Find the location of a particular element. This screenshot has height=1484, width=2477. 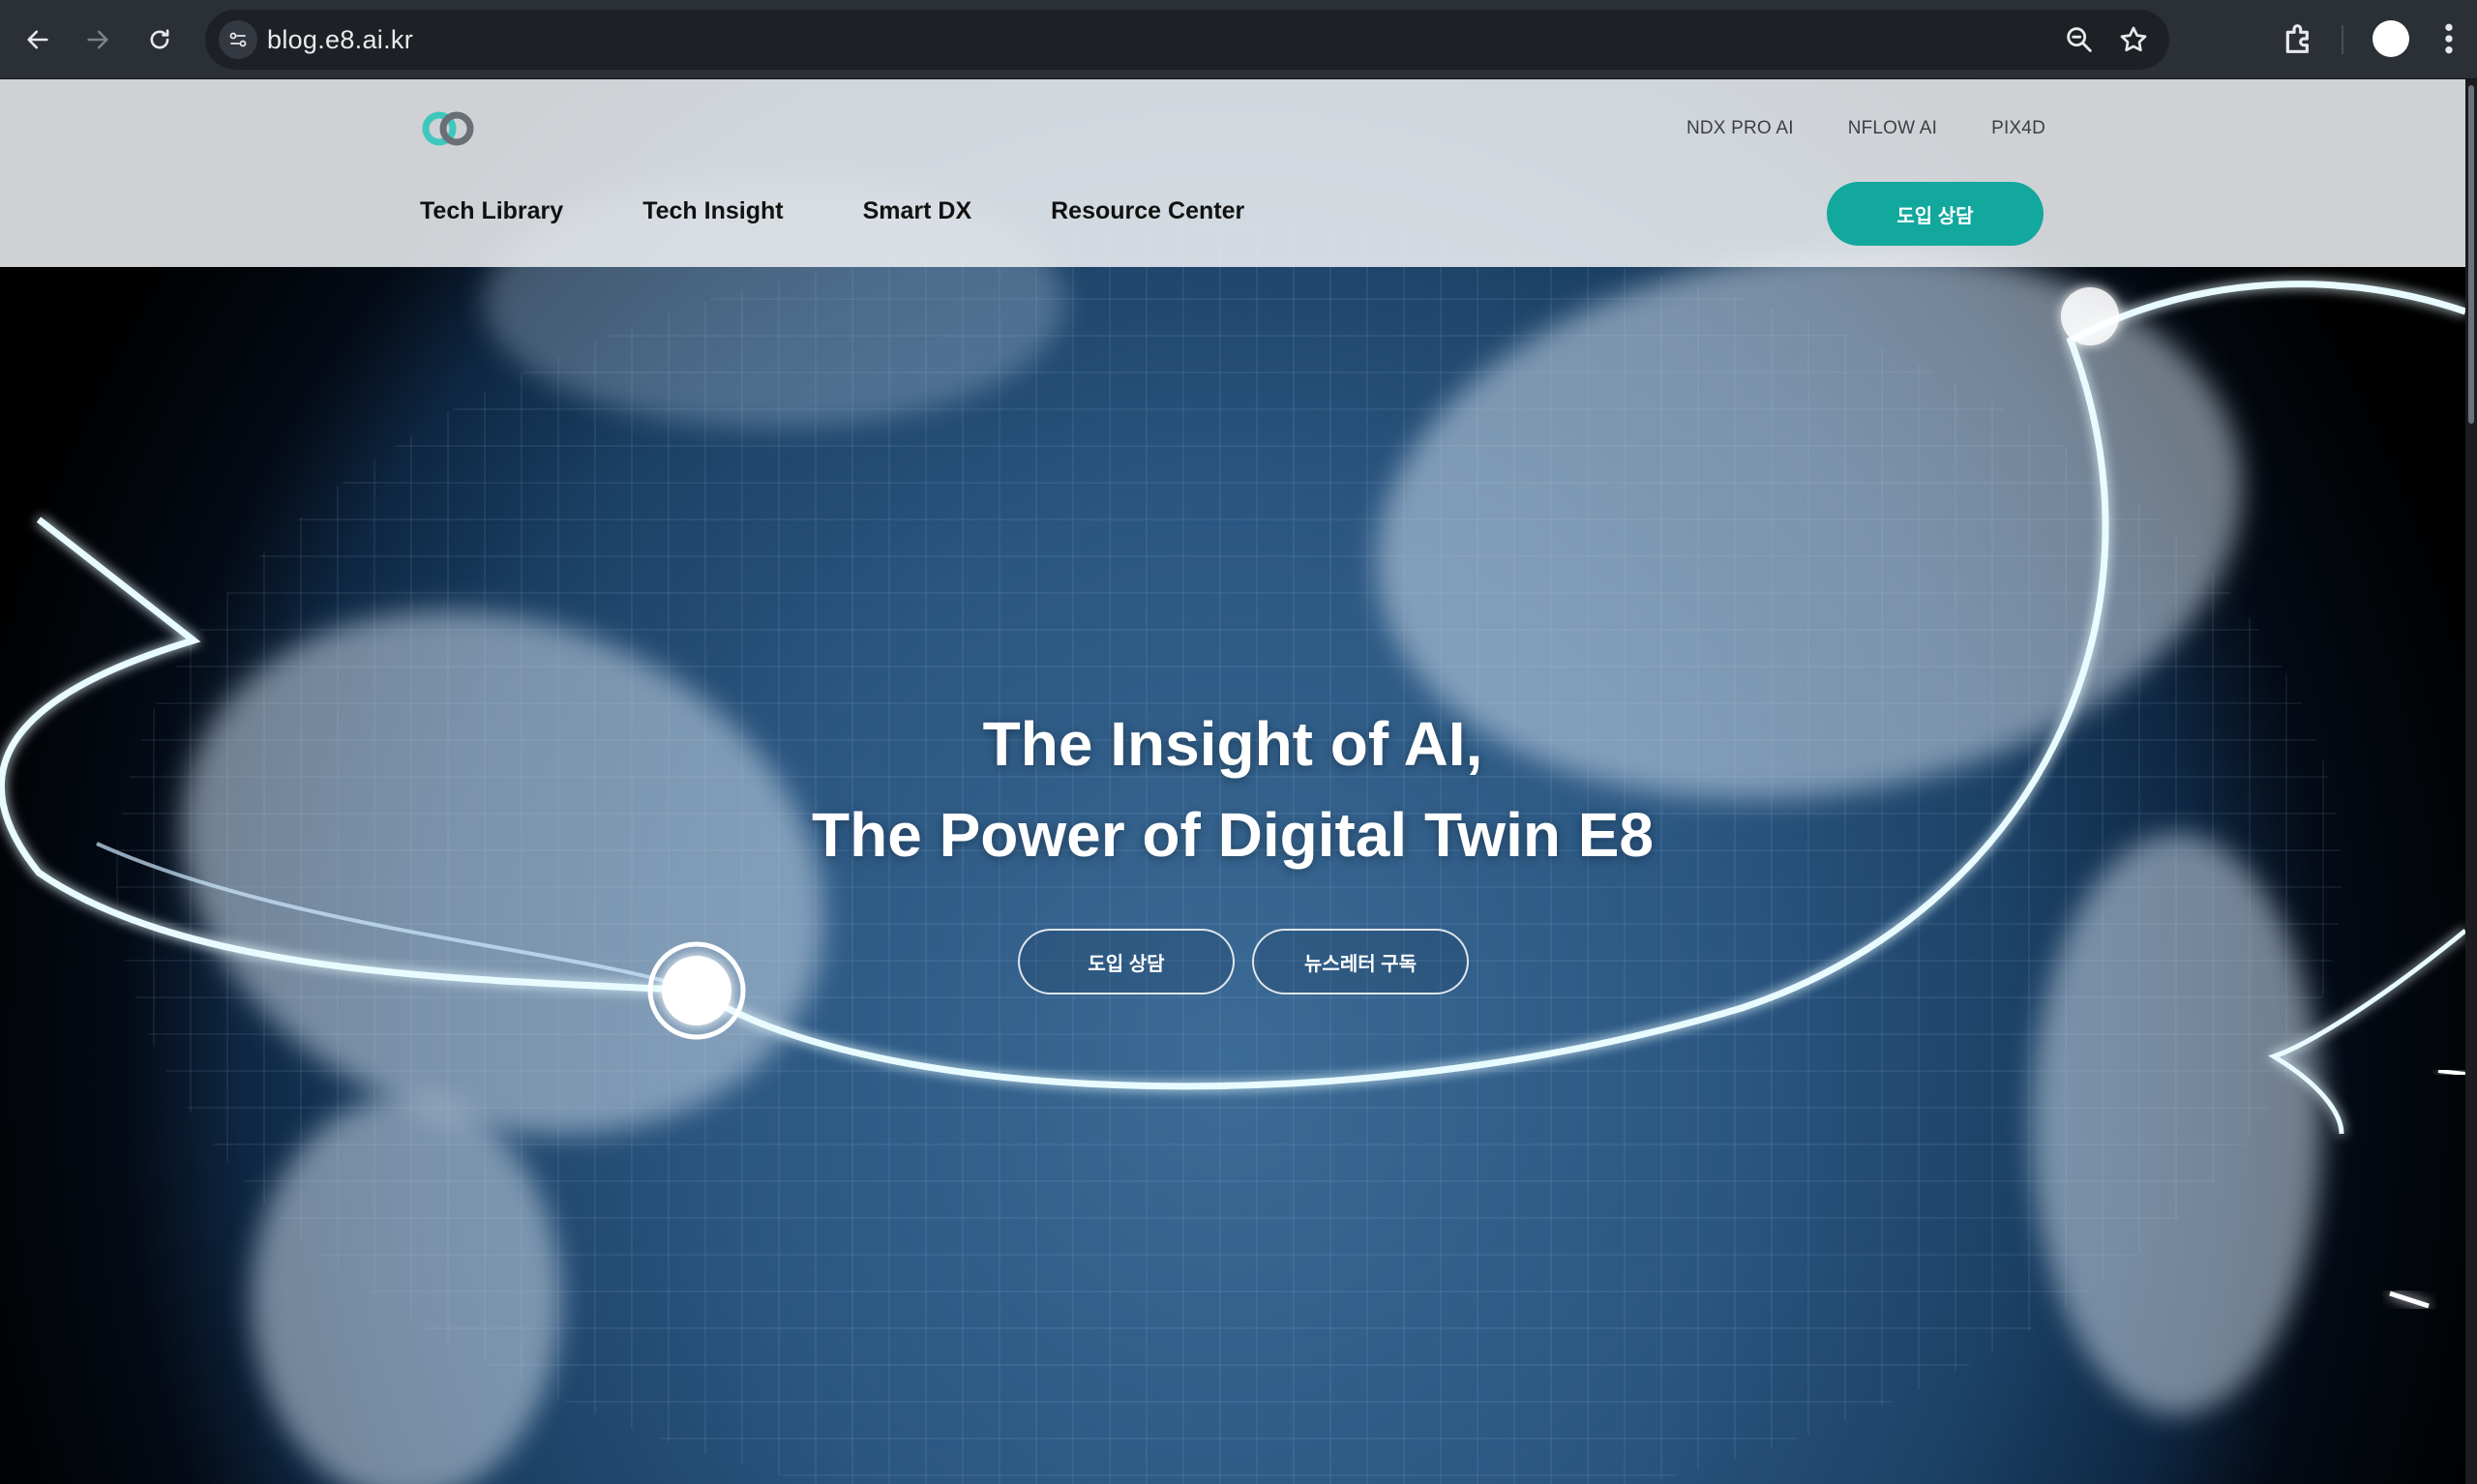

reload-icon is located at coordinates (159, 39).